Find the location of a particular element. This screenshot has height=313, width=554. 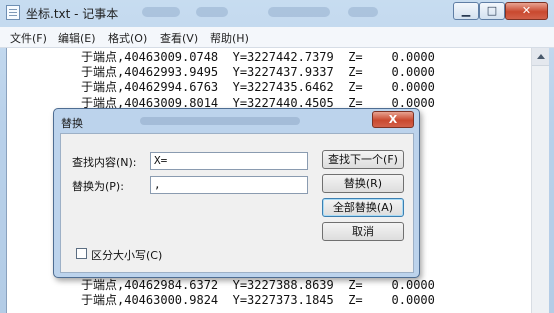

menu-help: 帮助(H) is located at coordinates (229, 38).